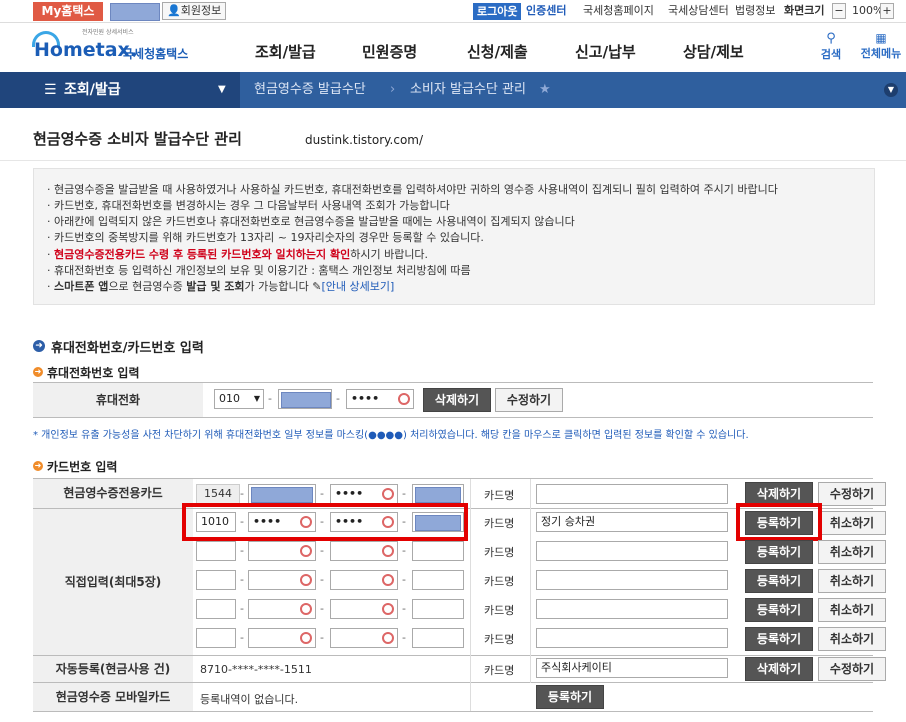  I want to click on card-part-3: ••••, so click(364, 494).